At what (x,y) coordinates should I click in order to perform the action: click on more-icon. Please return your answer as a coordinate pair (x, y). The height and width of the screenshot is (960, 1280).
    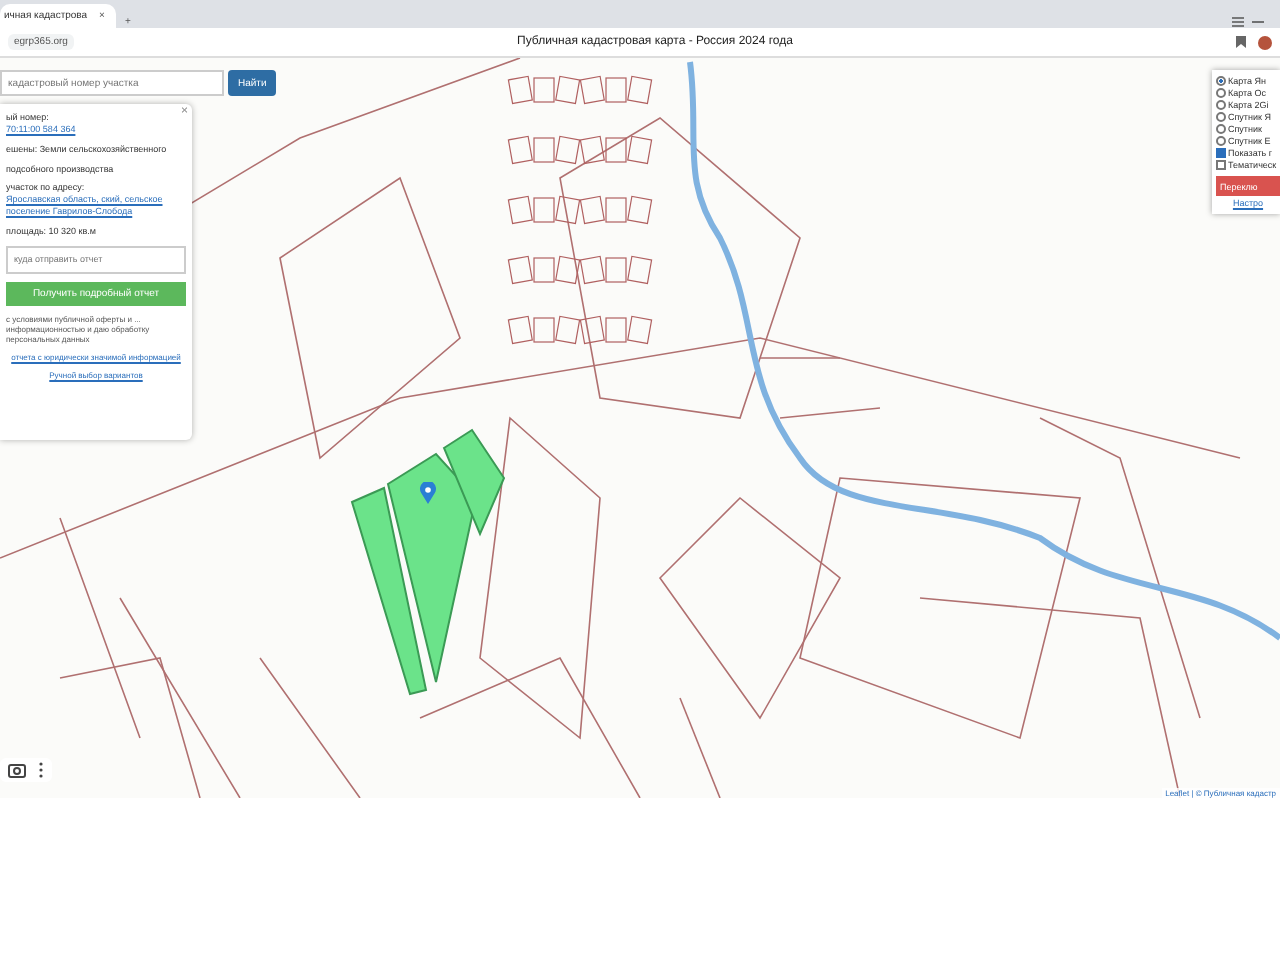
    Looking at the image, I should click on (41, 770).